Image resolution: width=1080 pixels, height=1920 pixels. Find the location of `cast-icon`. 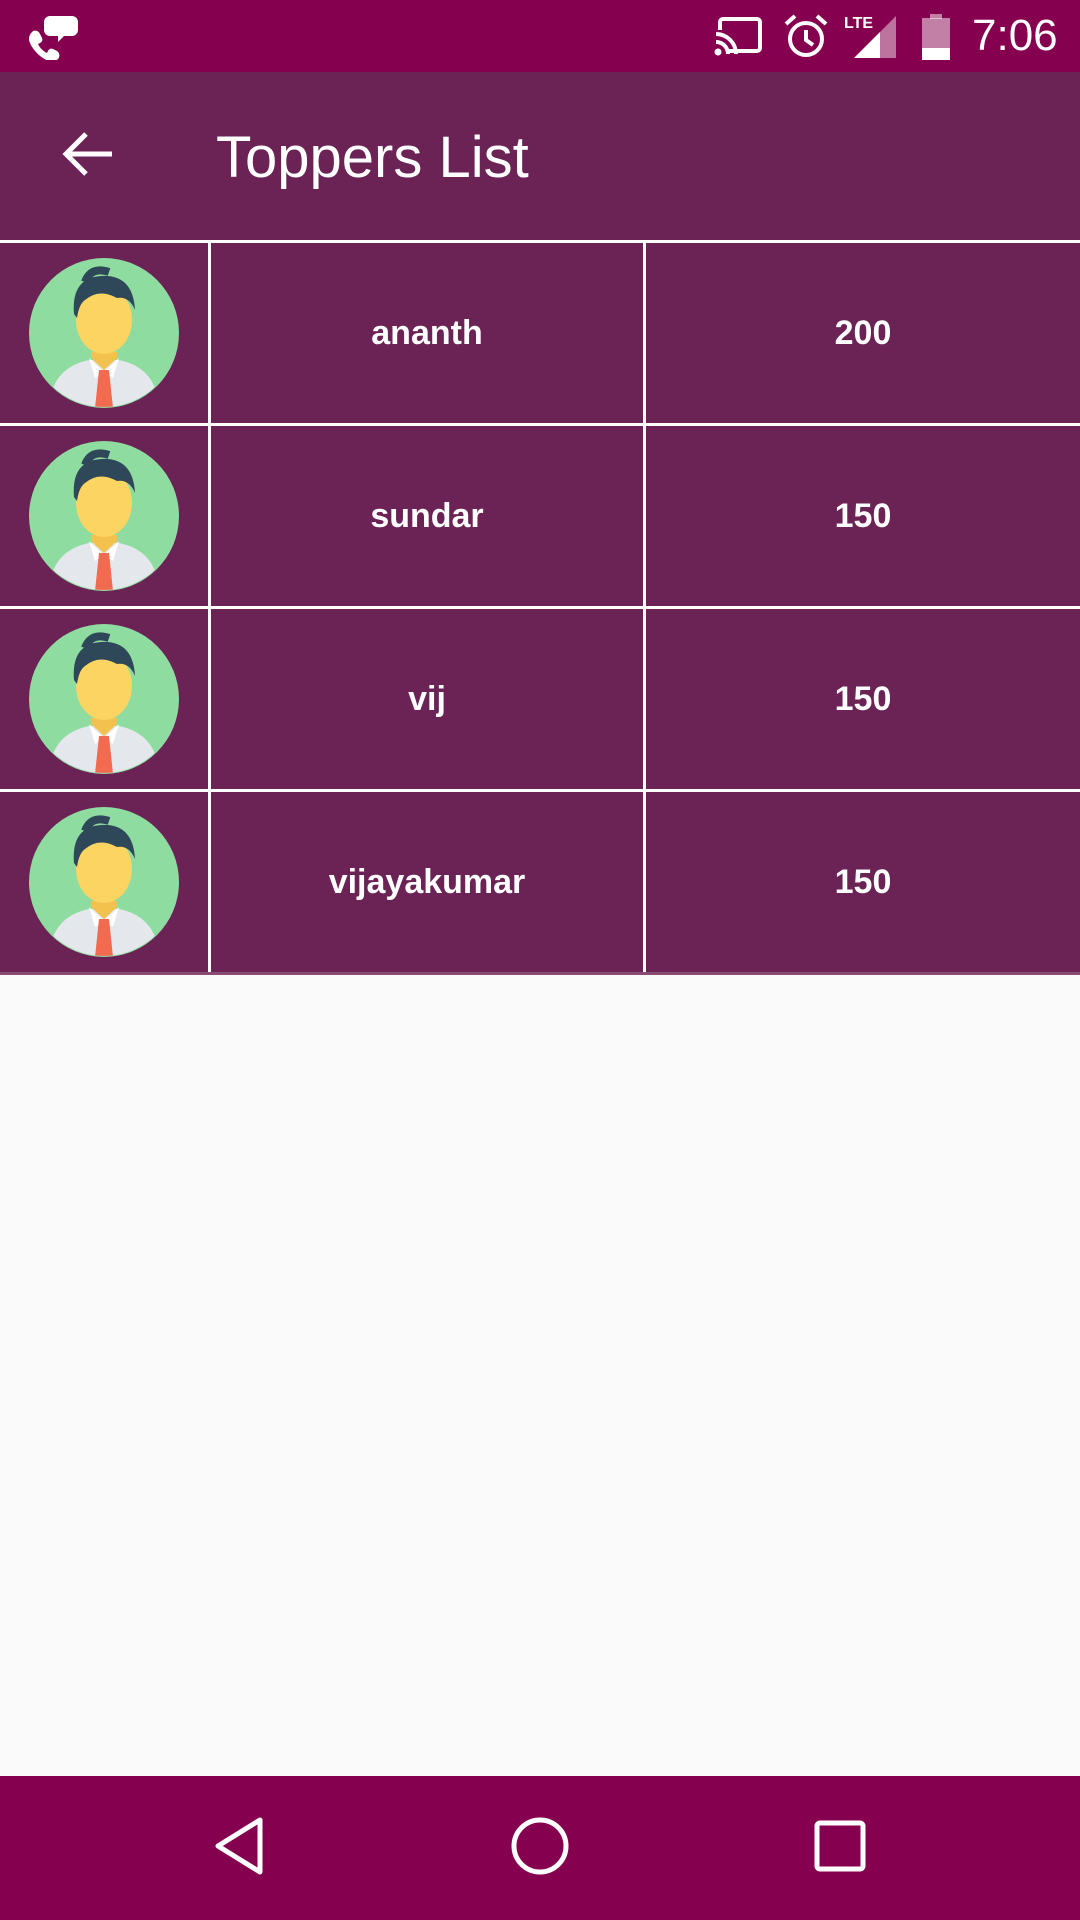

cast-icon is located at coordinates (739, 36).